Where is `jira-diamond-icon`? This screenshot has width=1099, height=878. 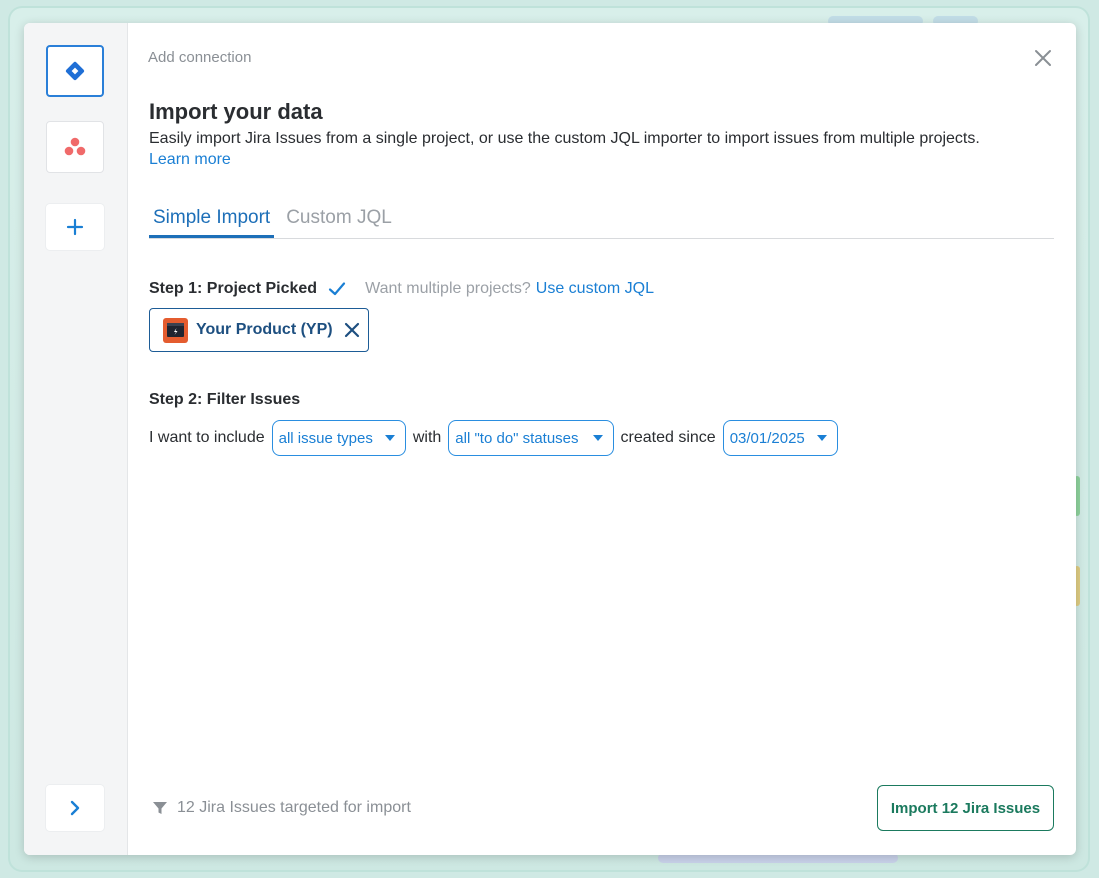 jira-diamond-icon is located at coordinates (75, 71).